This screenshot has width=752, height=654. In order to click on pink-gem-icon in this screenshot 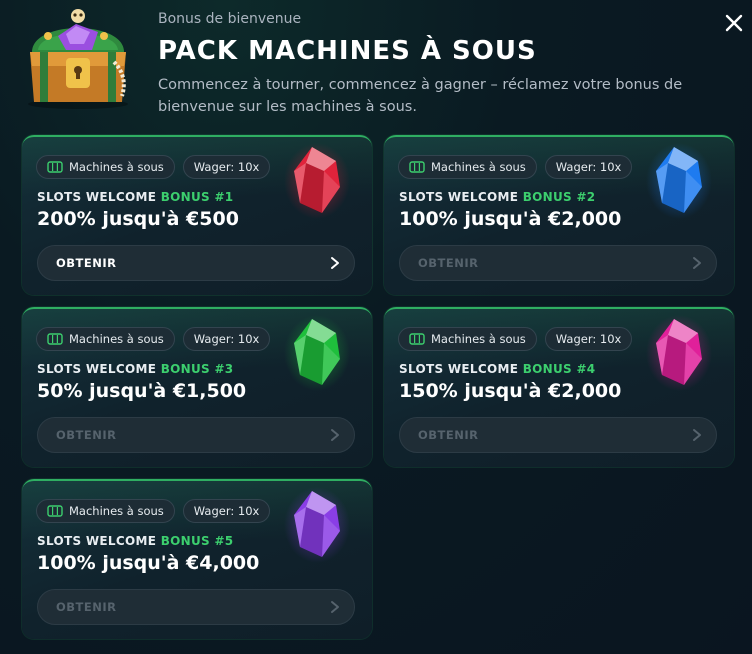, I will do `click(679, 353)`.